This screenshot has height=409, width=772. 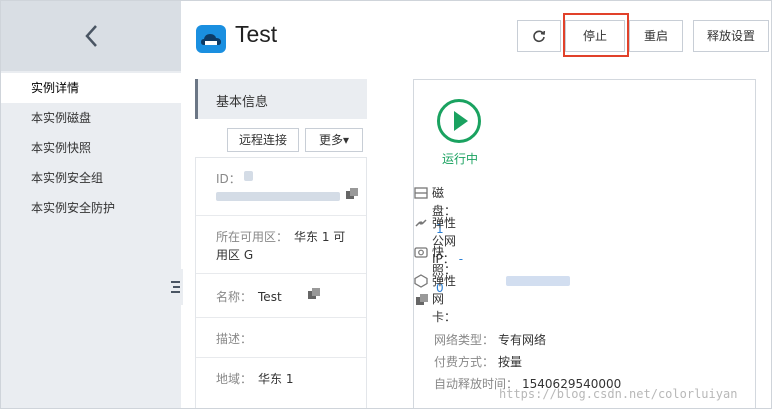 What do you see at coordinates (234, 297) in the screenshot?
I see `name-label: 名称：` at bounding box center [234, 297].